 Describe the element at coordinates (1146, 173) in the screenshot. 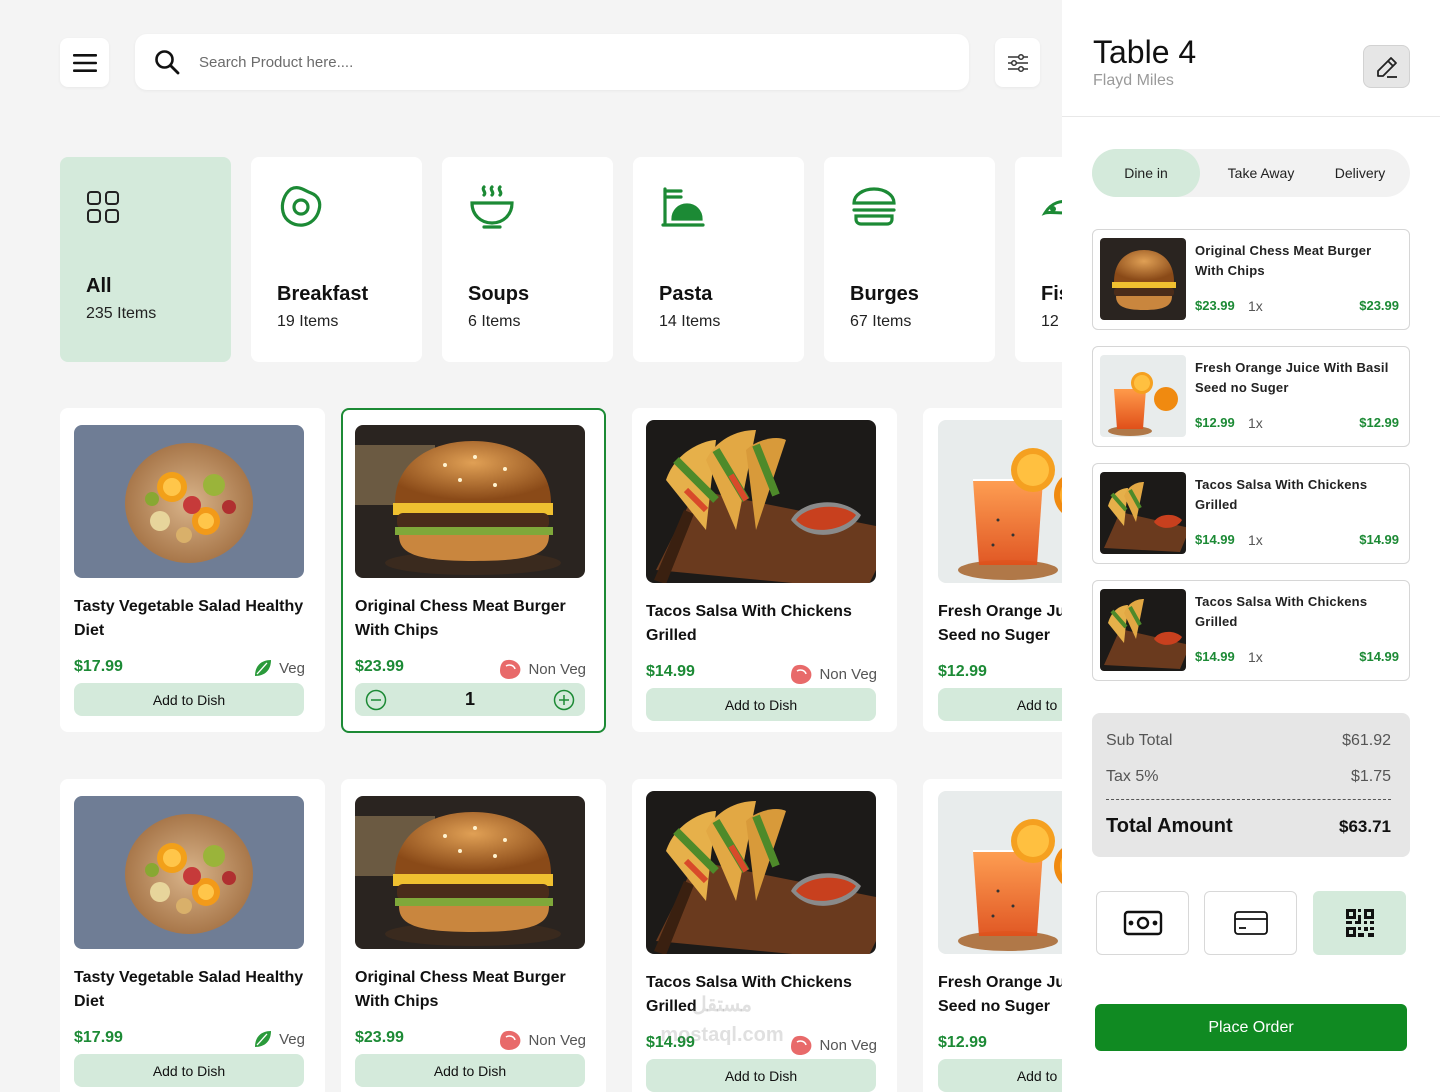

I see `mode-dine-in: Dine in` at that location.